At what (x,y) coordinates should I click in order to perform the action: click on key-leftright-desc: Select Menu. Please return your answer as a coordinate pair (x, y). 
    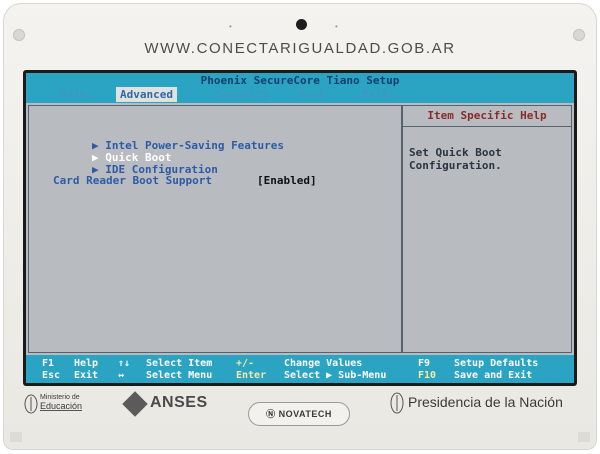
    Looking at the image, I should click on (179, 375).